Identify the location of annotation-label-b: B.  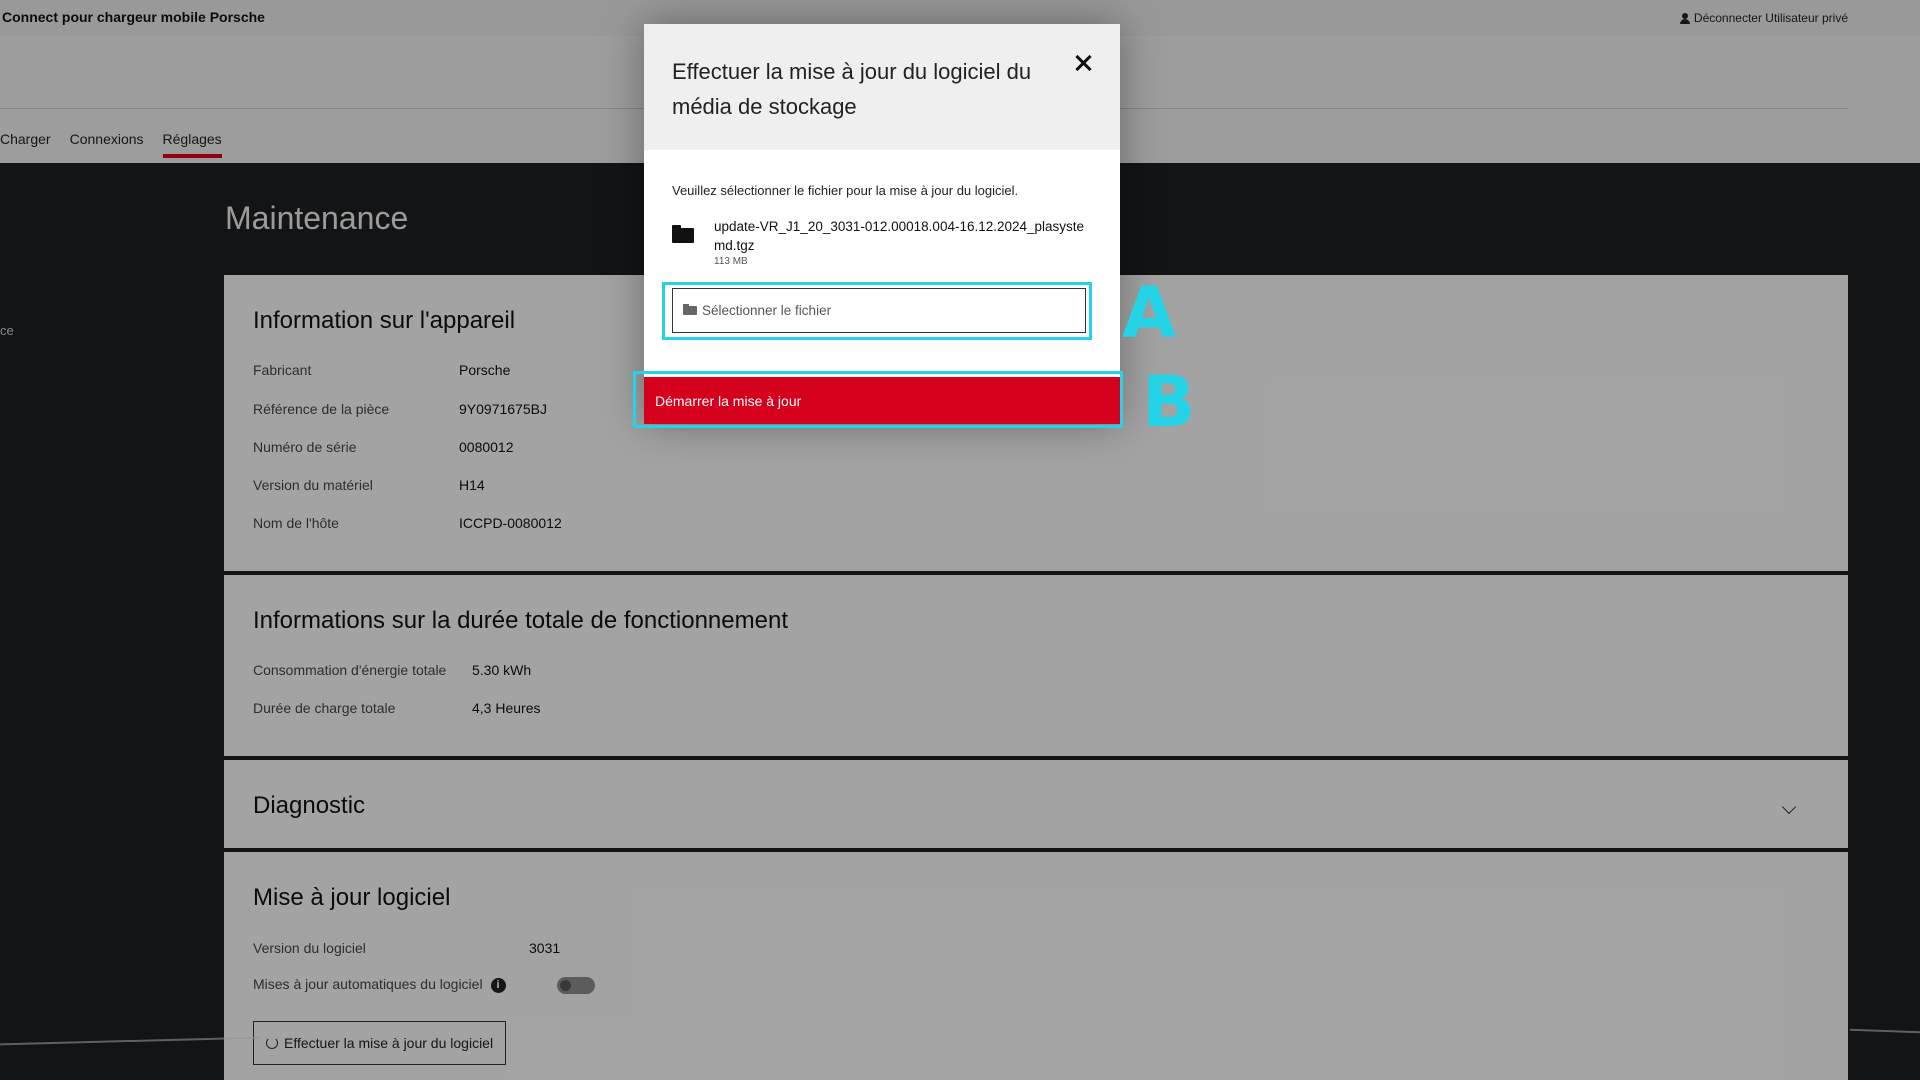
(1169, 402).